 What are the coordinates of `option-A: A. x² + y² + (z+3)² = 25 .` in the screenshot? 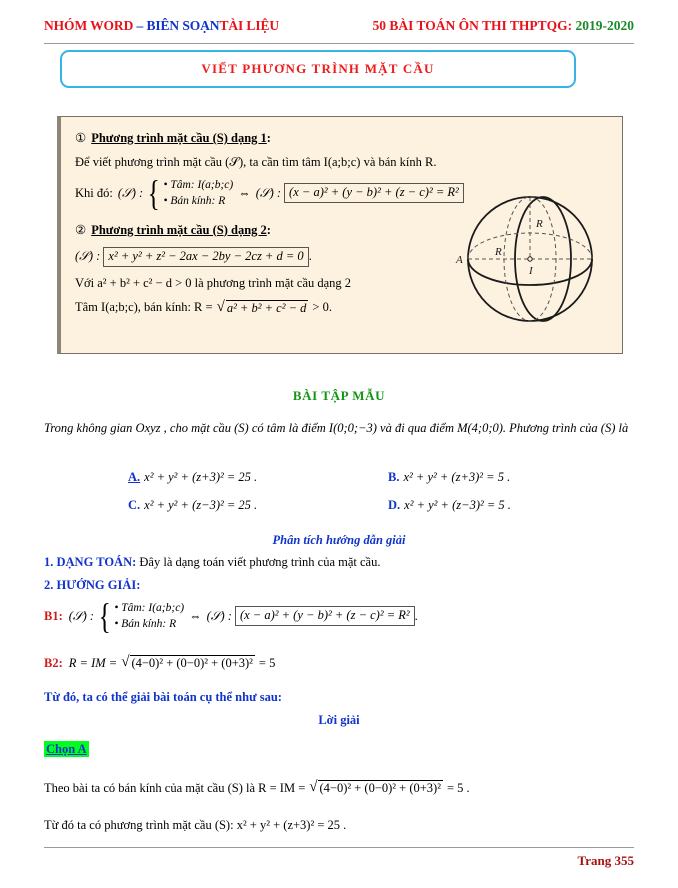 It's located at (258, 477).